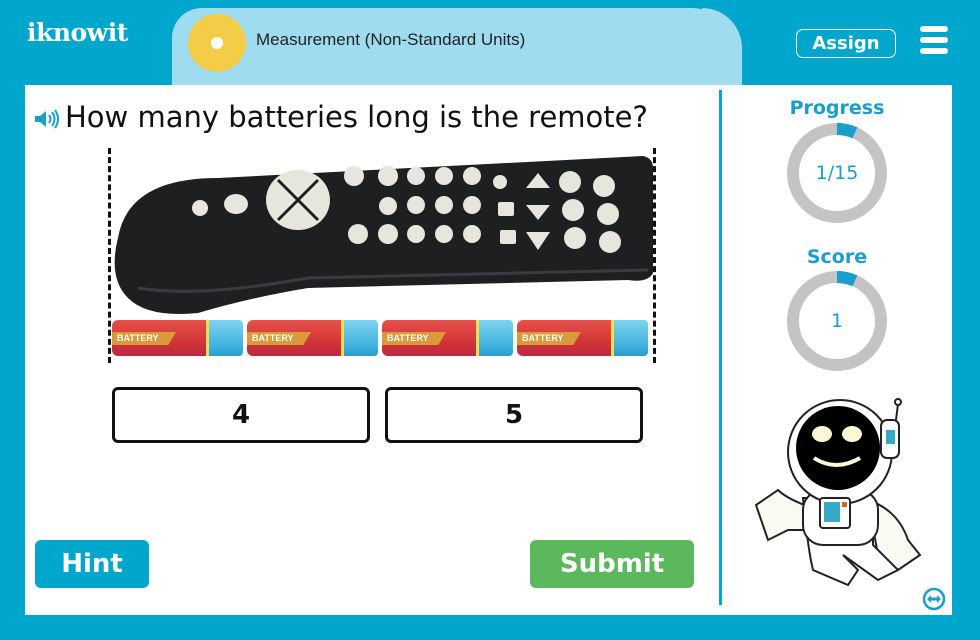 This screenshot has height=640, width=980. What do you see at coordinates (356, 117) in the screenshot?
I see `question-text: How many batteries long is the remote?` at bounding box center [356, 117].